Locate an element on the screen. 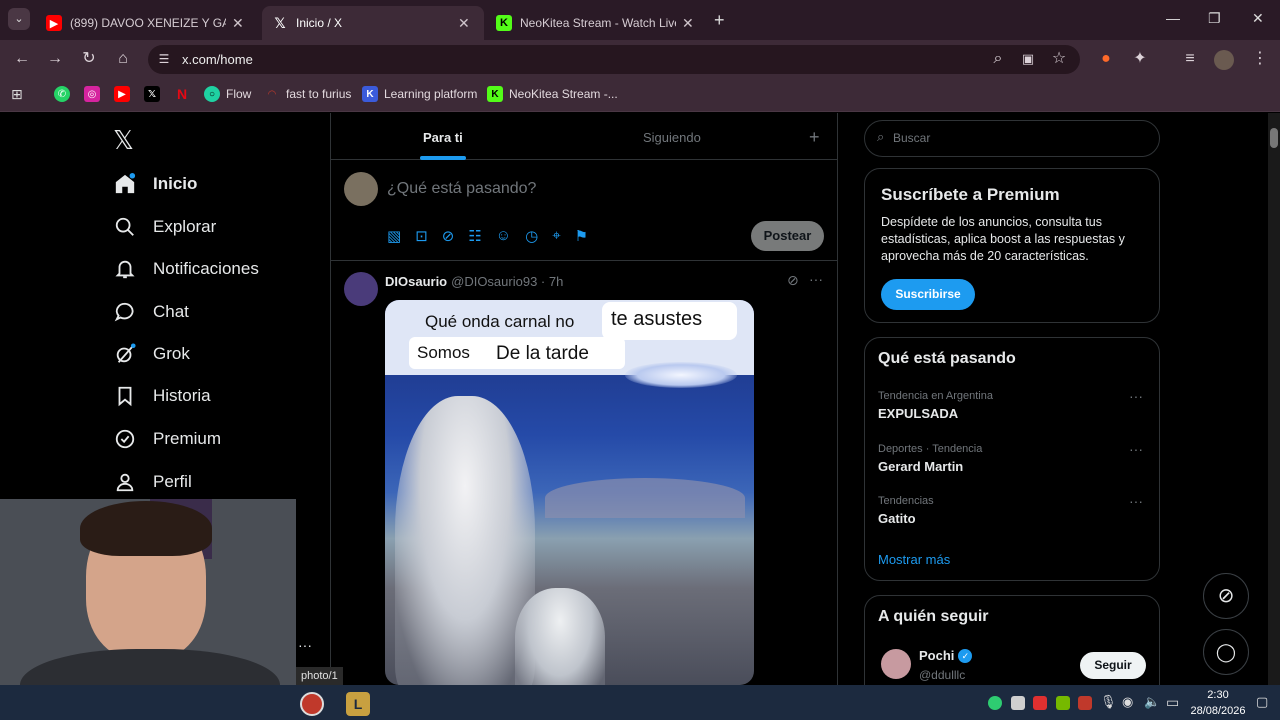 The image size is (1280, 720). location-icon: ⌖ is located at coordinates (556, 236).